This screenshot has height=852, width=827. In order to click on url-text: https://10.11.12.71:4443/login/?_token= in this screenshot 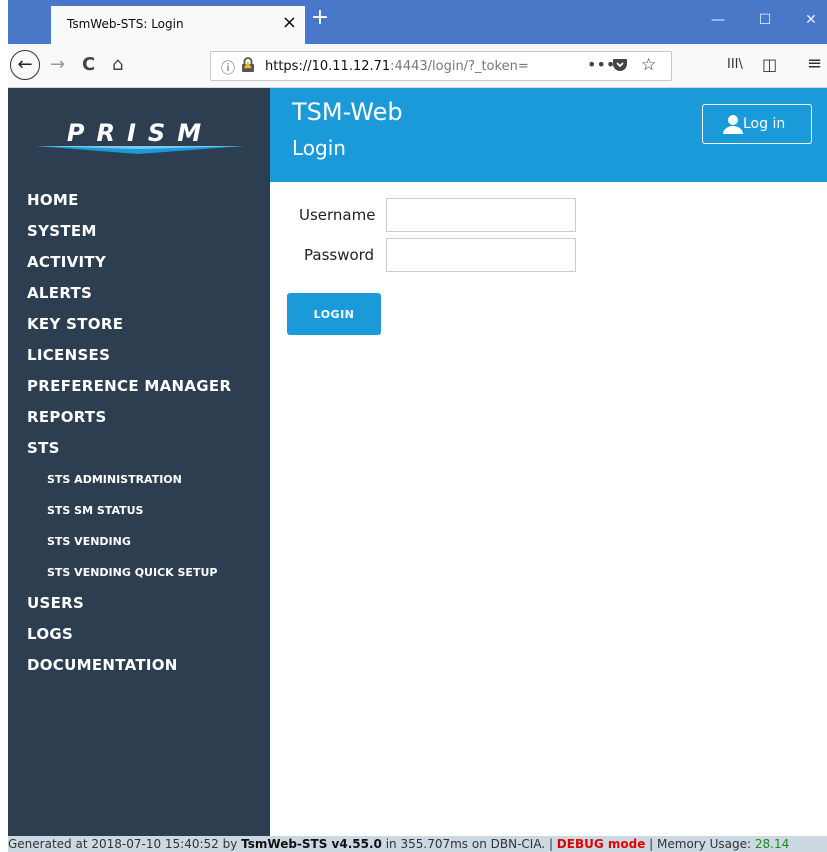, I will do `click(397, 66)`.